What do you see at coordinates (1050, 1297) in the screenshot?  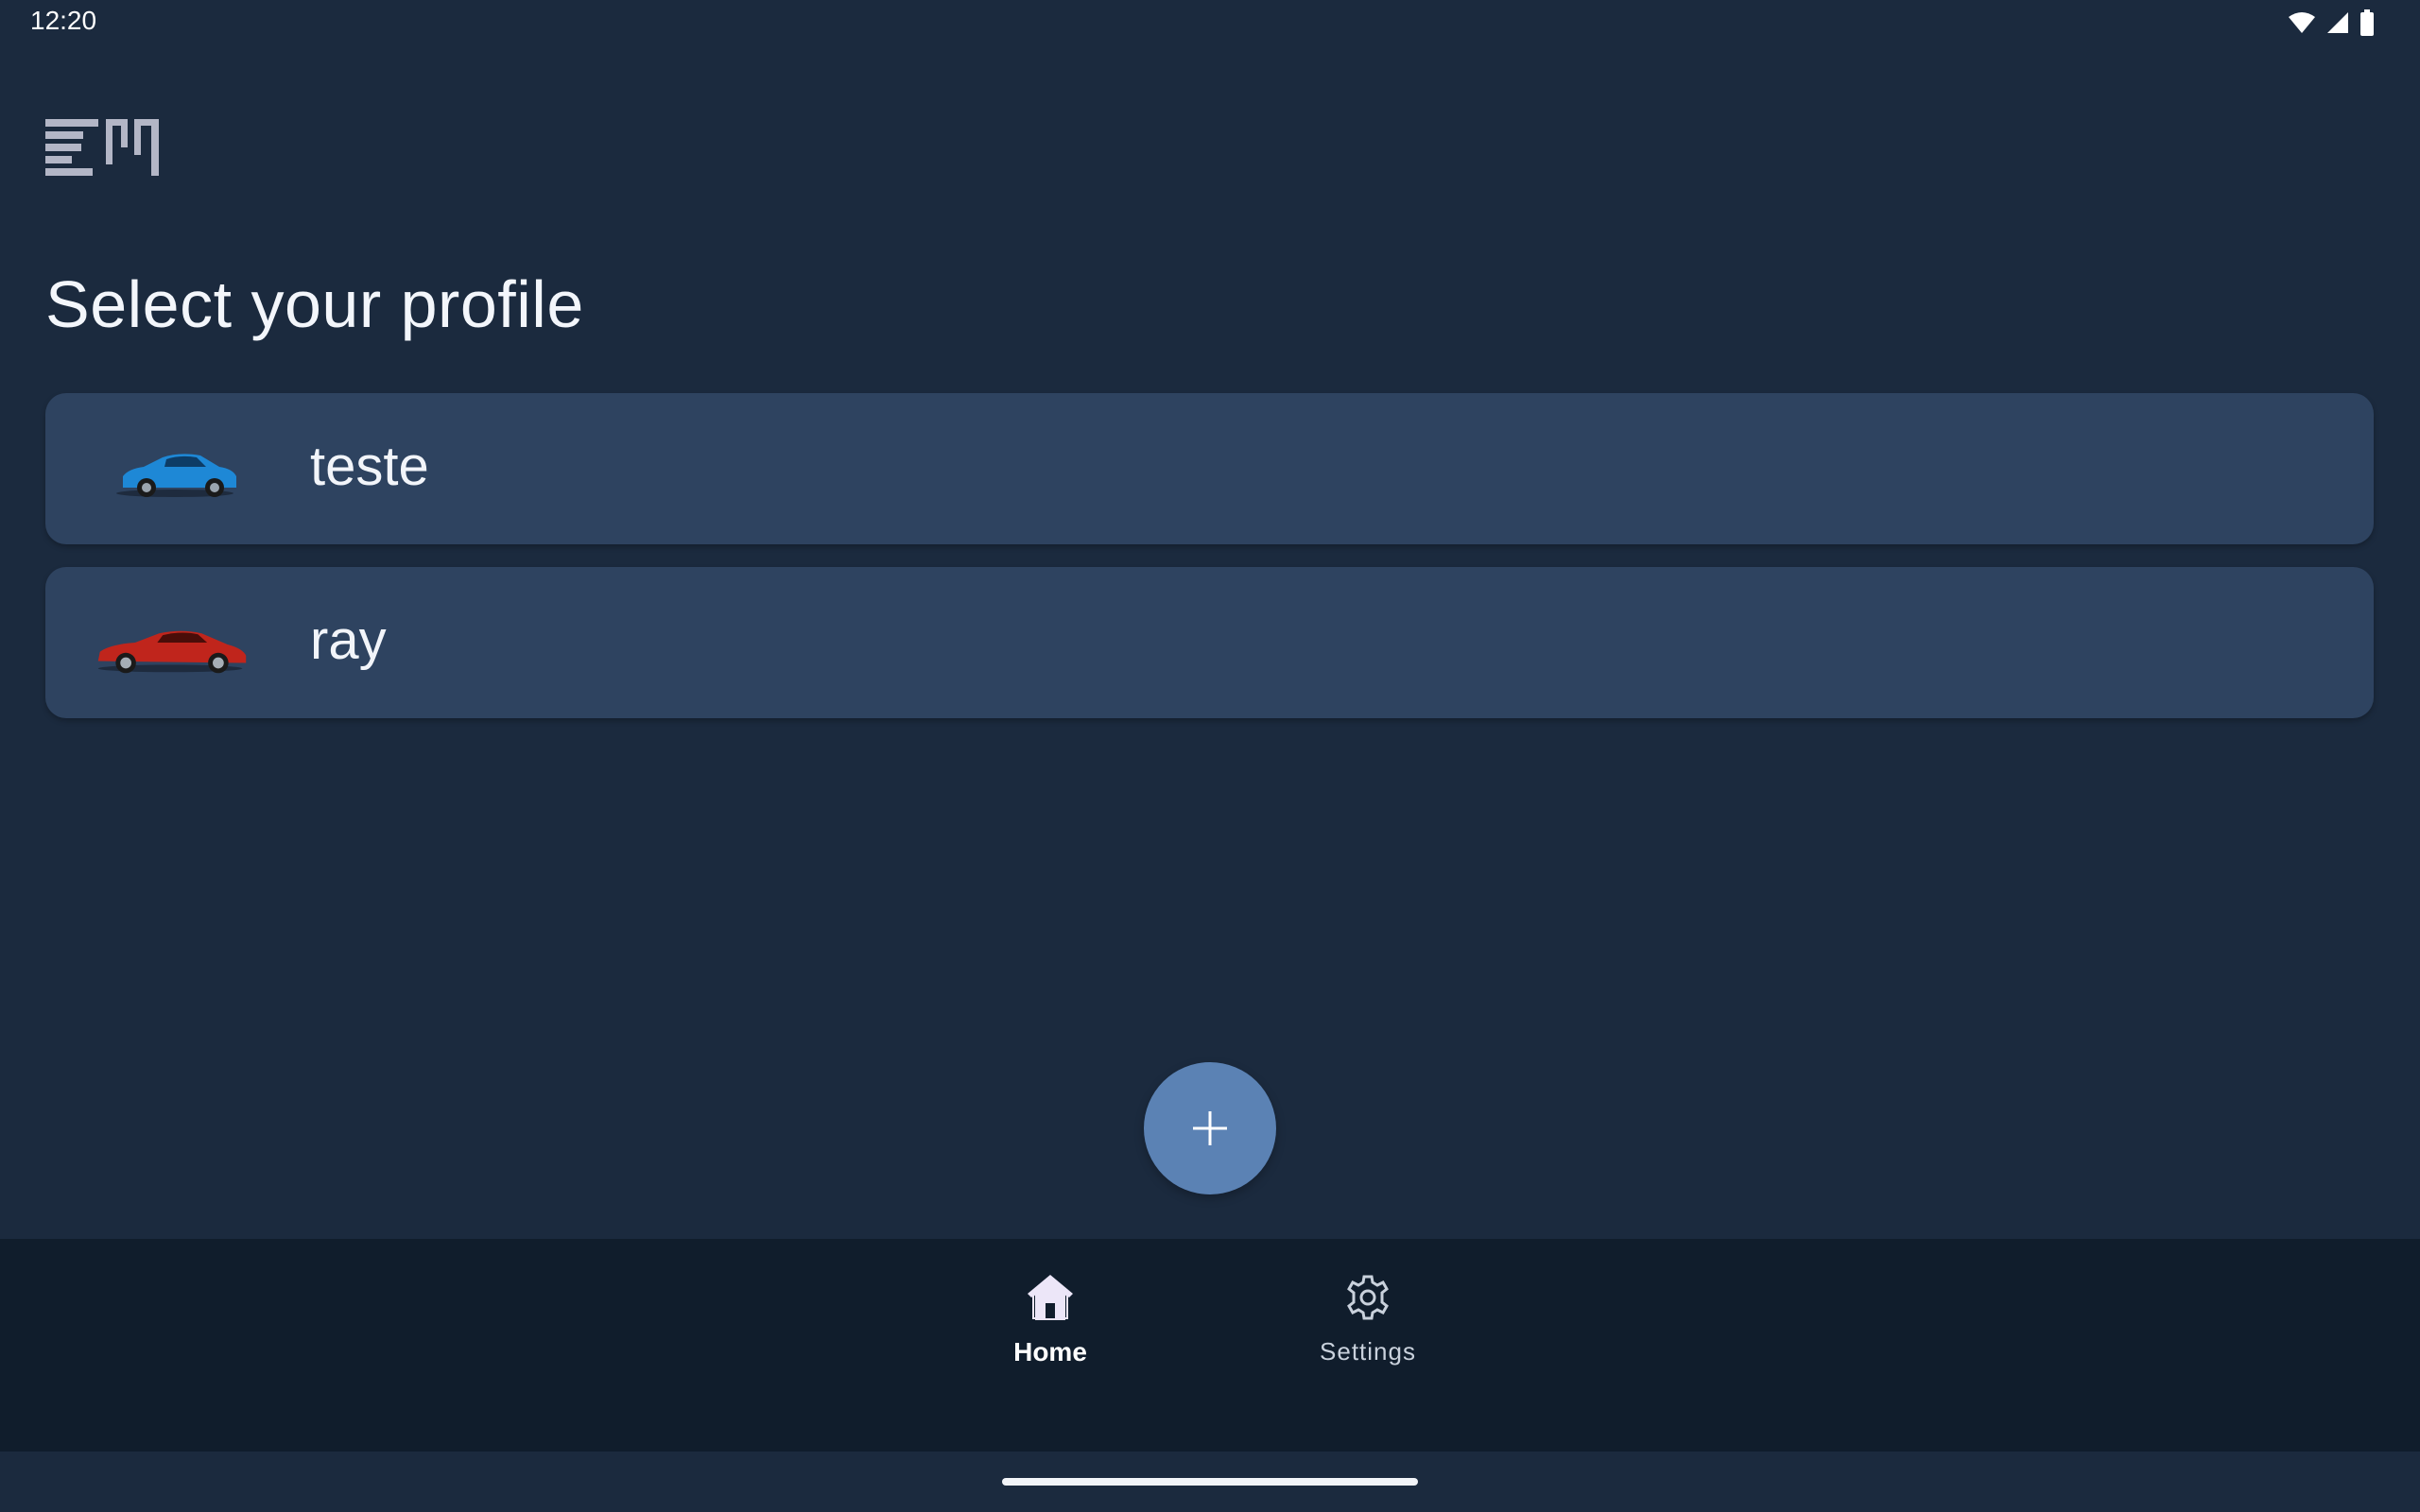 I see `home-icon` at bounding box center [1050, 1297].